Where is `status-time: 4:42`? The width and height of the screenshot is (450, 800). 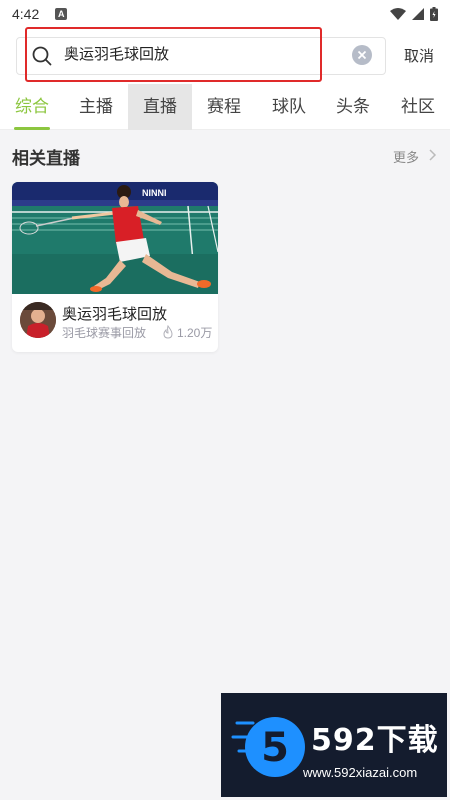 status-time: 4:42 is located at coordinates (26, 14).